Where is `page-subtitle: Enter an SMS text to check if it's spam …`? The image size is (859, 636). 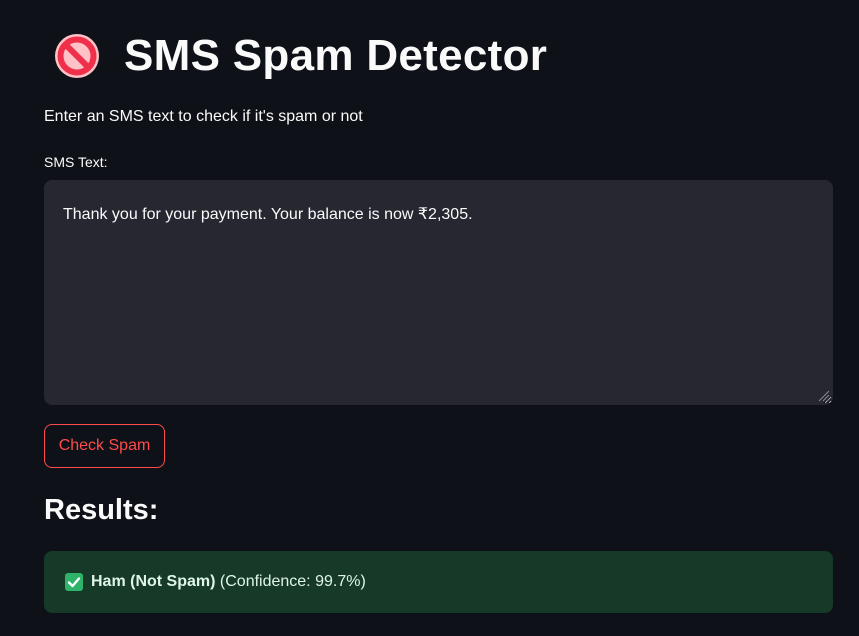 page-subtitle: Enter an SMS text to check if it's spam … is located at coordinates (203, 116).